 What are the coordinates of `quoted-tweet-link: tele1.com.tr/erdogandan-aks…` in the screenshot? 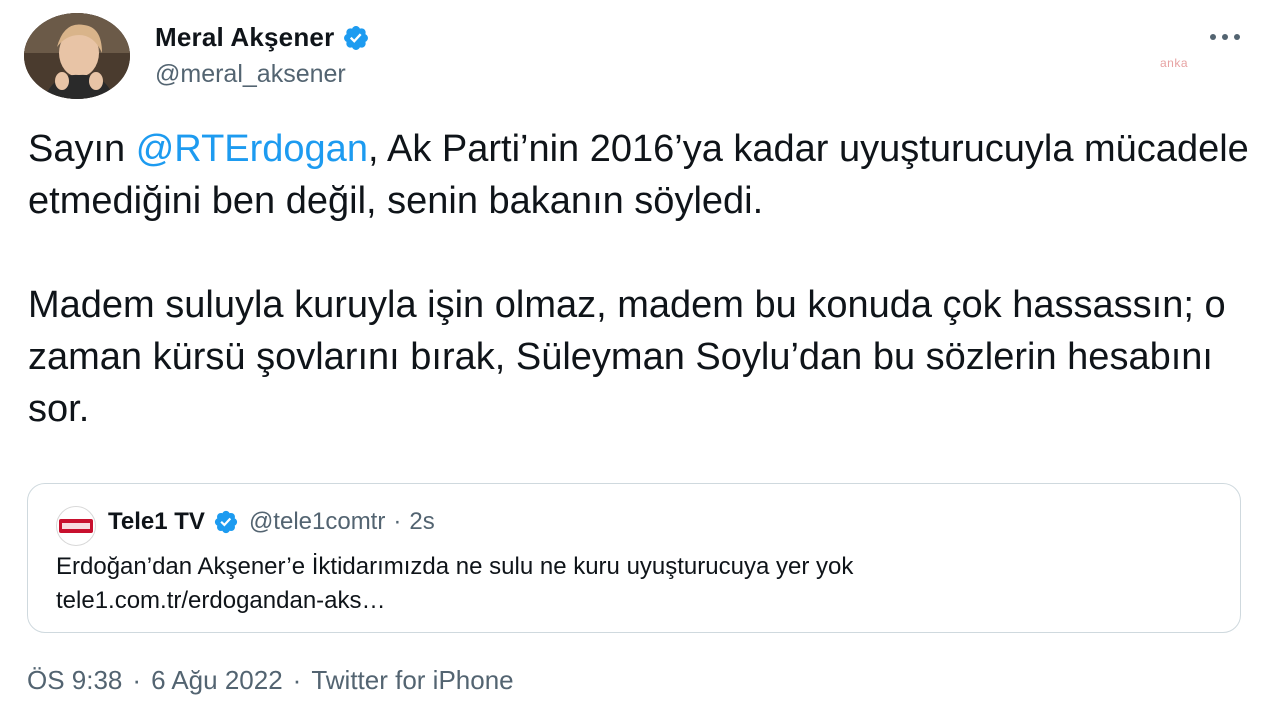 It's located at (454, 601).